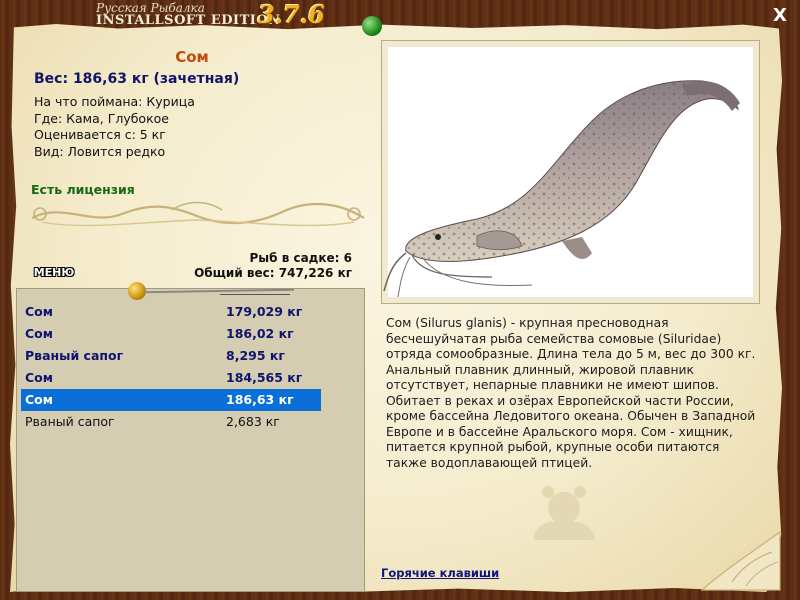 The height and width of the screenshot is (600, 800). Describe the element at coordinates (114, 101) in the screenshot. I see `bait-line: На что поймана: Курица` at that location.